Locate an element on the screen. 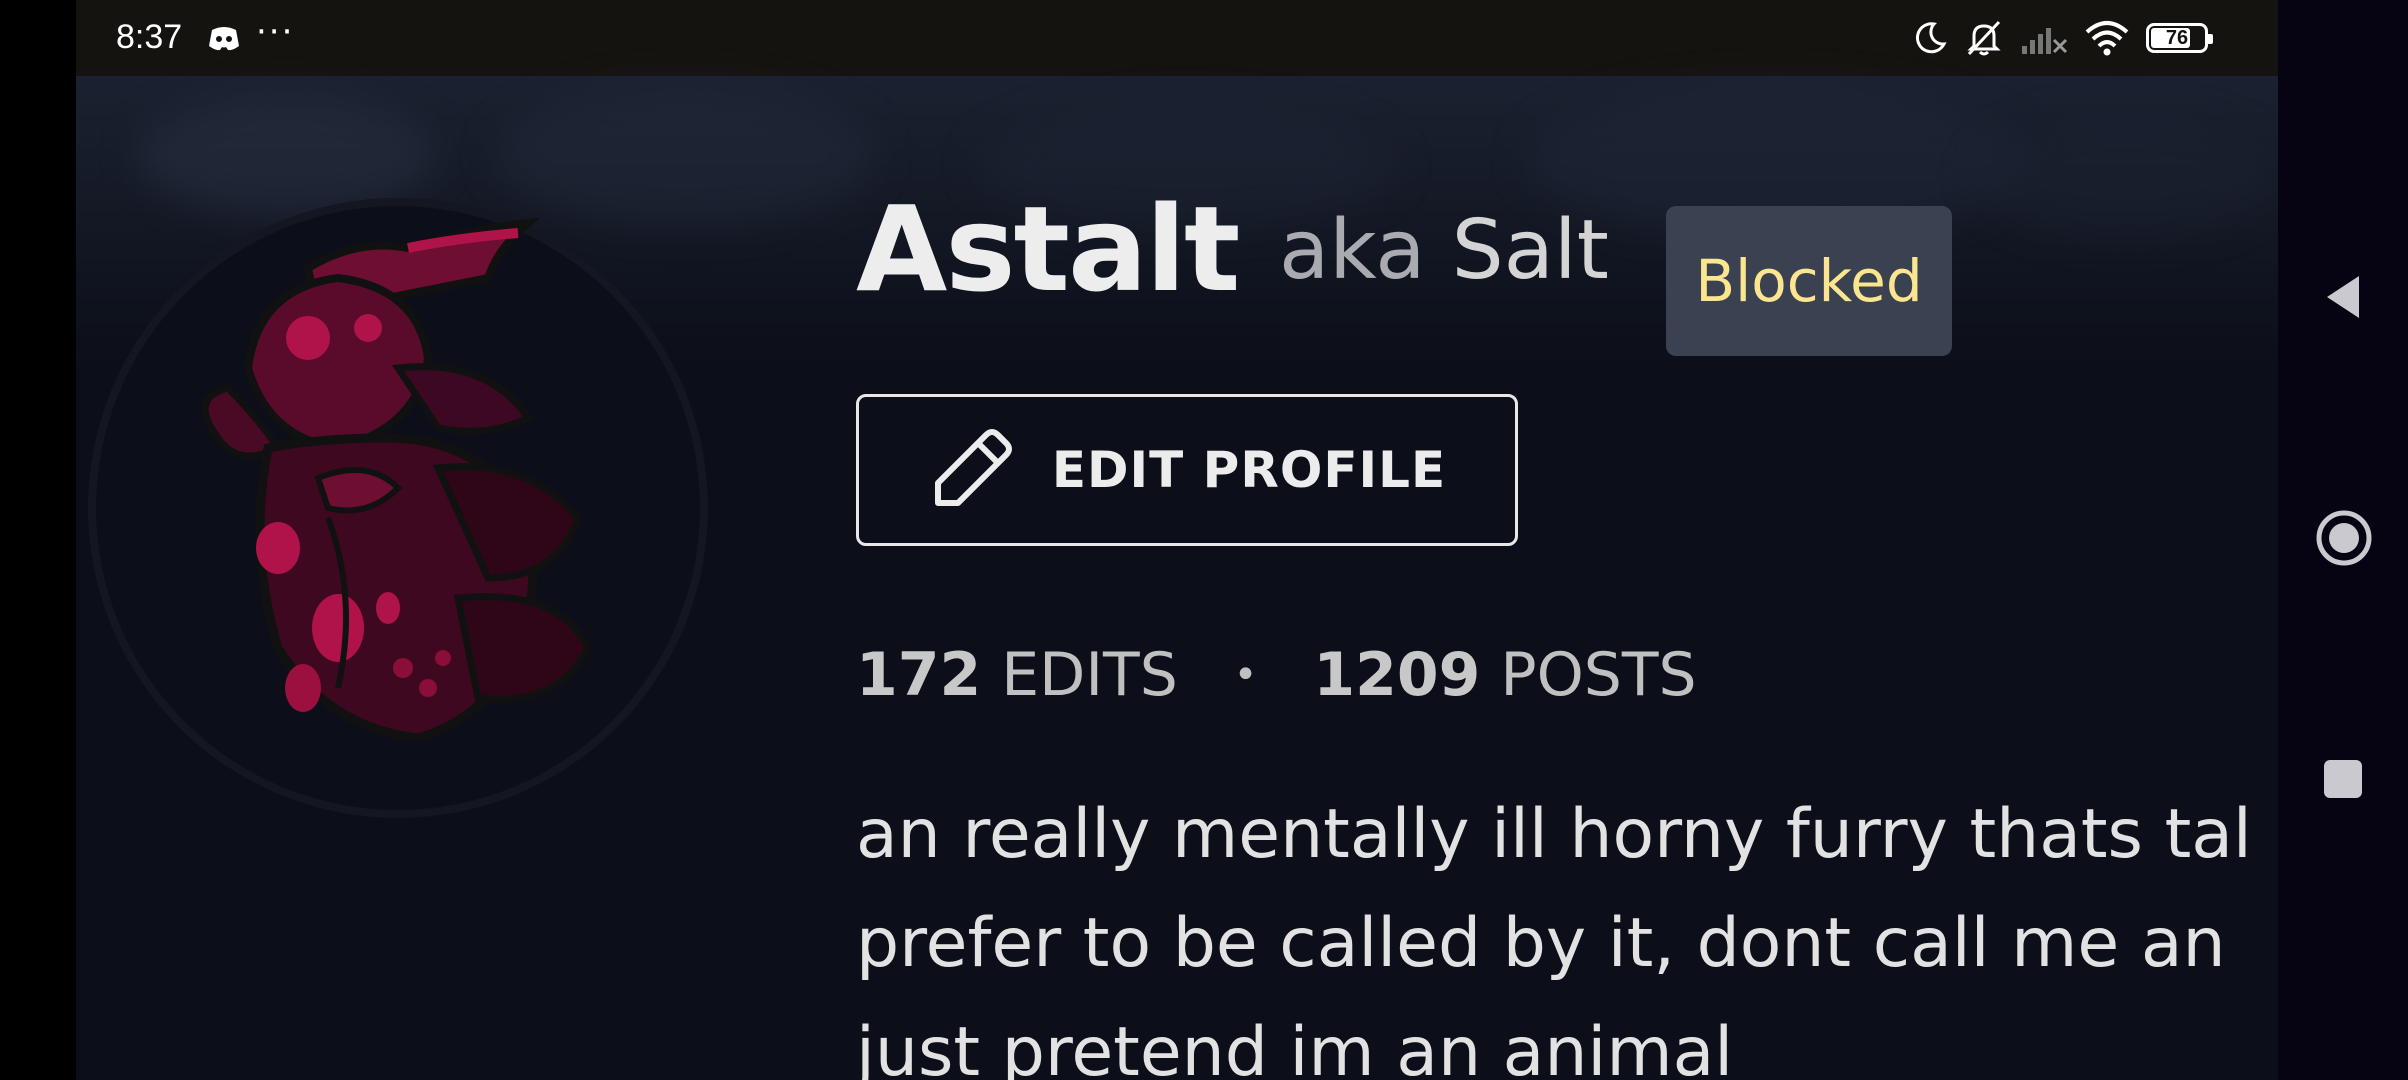 The image size is (2408, 1080). edit-profile-label: EDIT PROFILE is located at coordinates (1249, 470).